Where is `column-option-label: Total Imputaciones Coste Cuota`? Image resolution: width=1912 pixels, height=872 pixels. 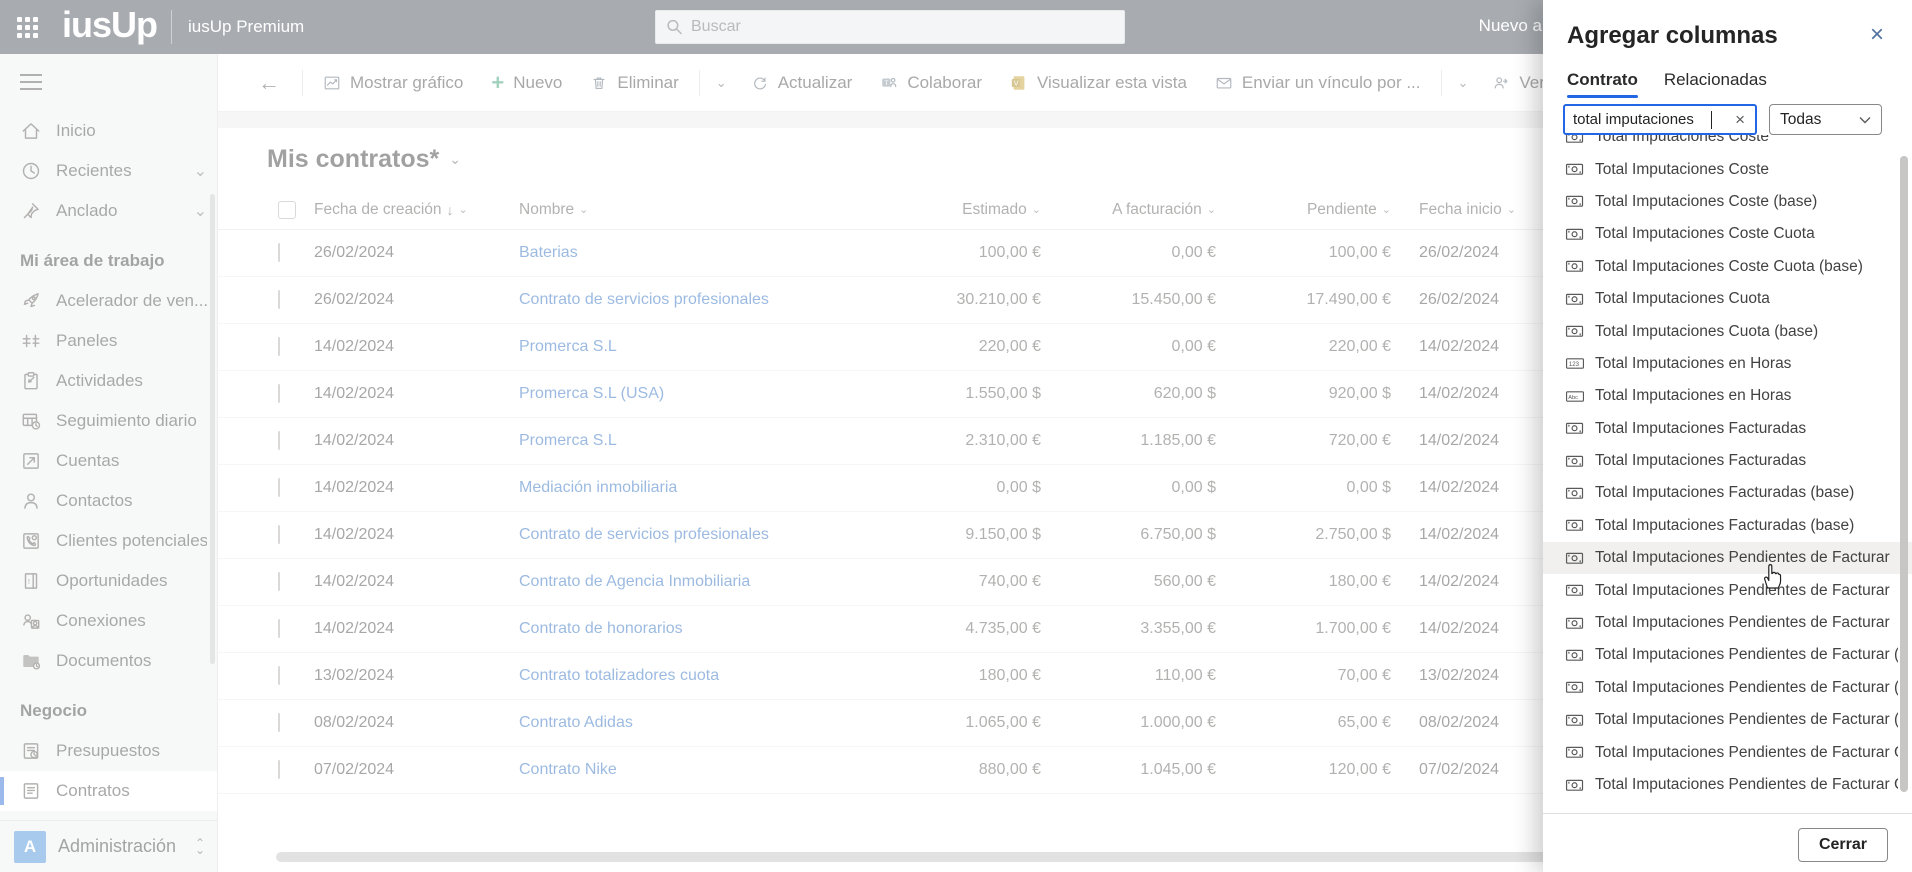 column-option-label: Total Imputaciones Coste Cuota is located at coordinates (1705, 234).